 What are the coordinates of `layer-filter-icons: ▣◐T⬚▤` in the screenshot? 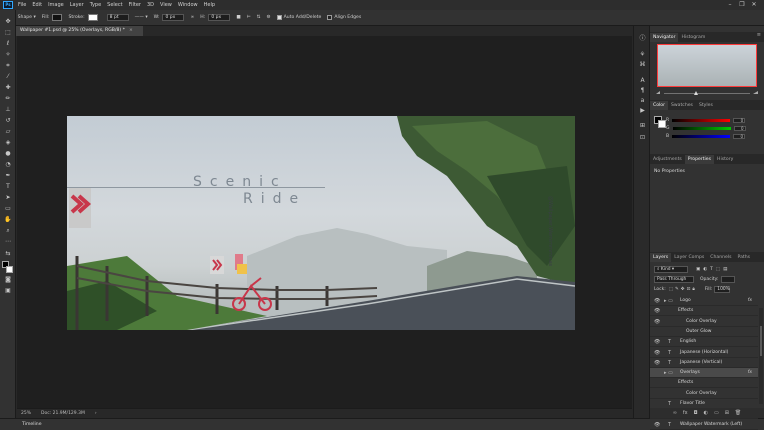 It's located at (713, 269).